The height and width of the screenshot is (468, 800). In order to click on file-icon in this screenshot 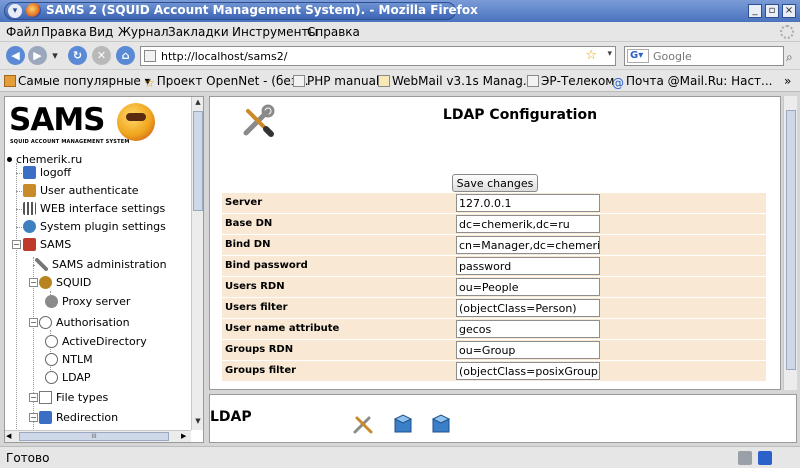, I will do `click(45, 397)`.